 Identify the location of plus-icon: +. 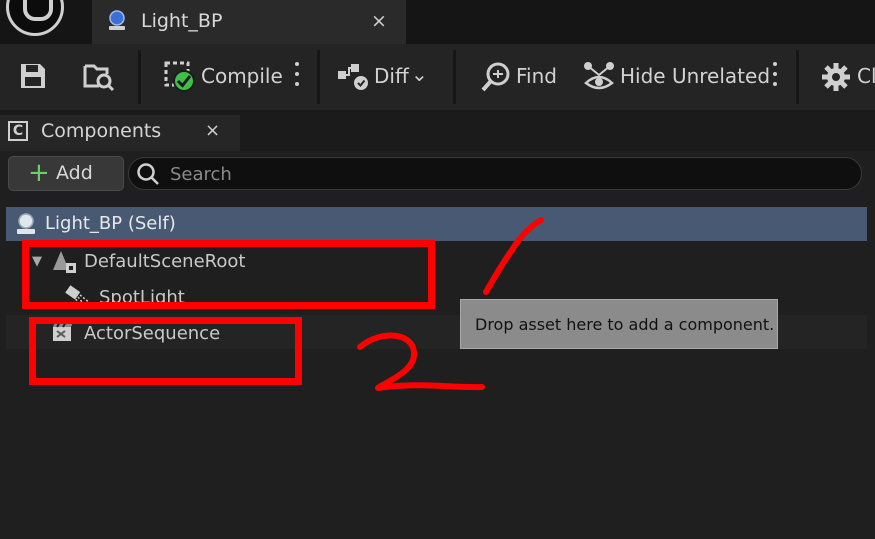
(39, 173).